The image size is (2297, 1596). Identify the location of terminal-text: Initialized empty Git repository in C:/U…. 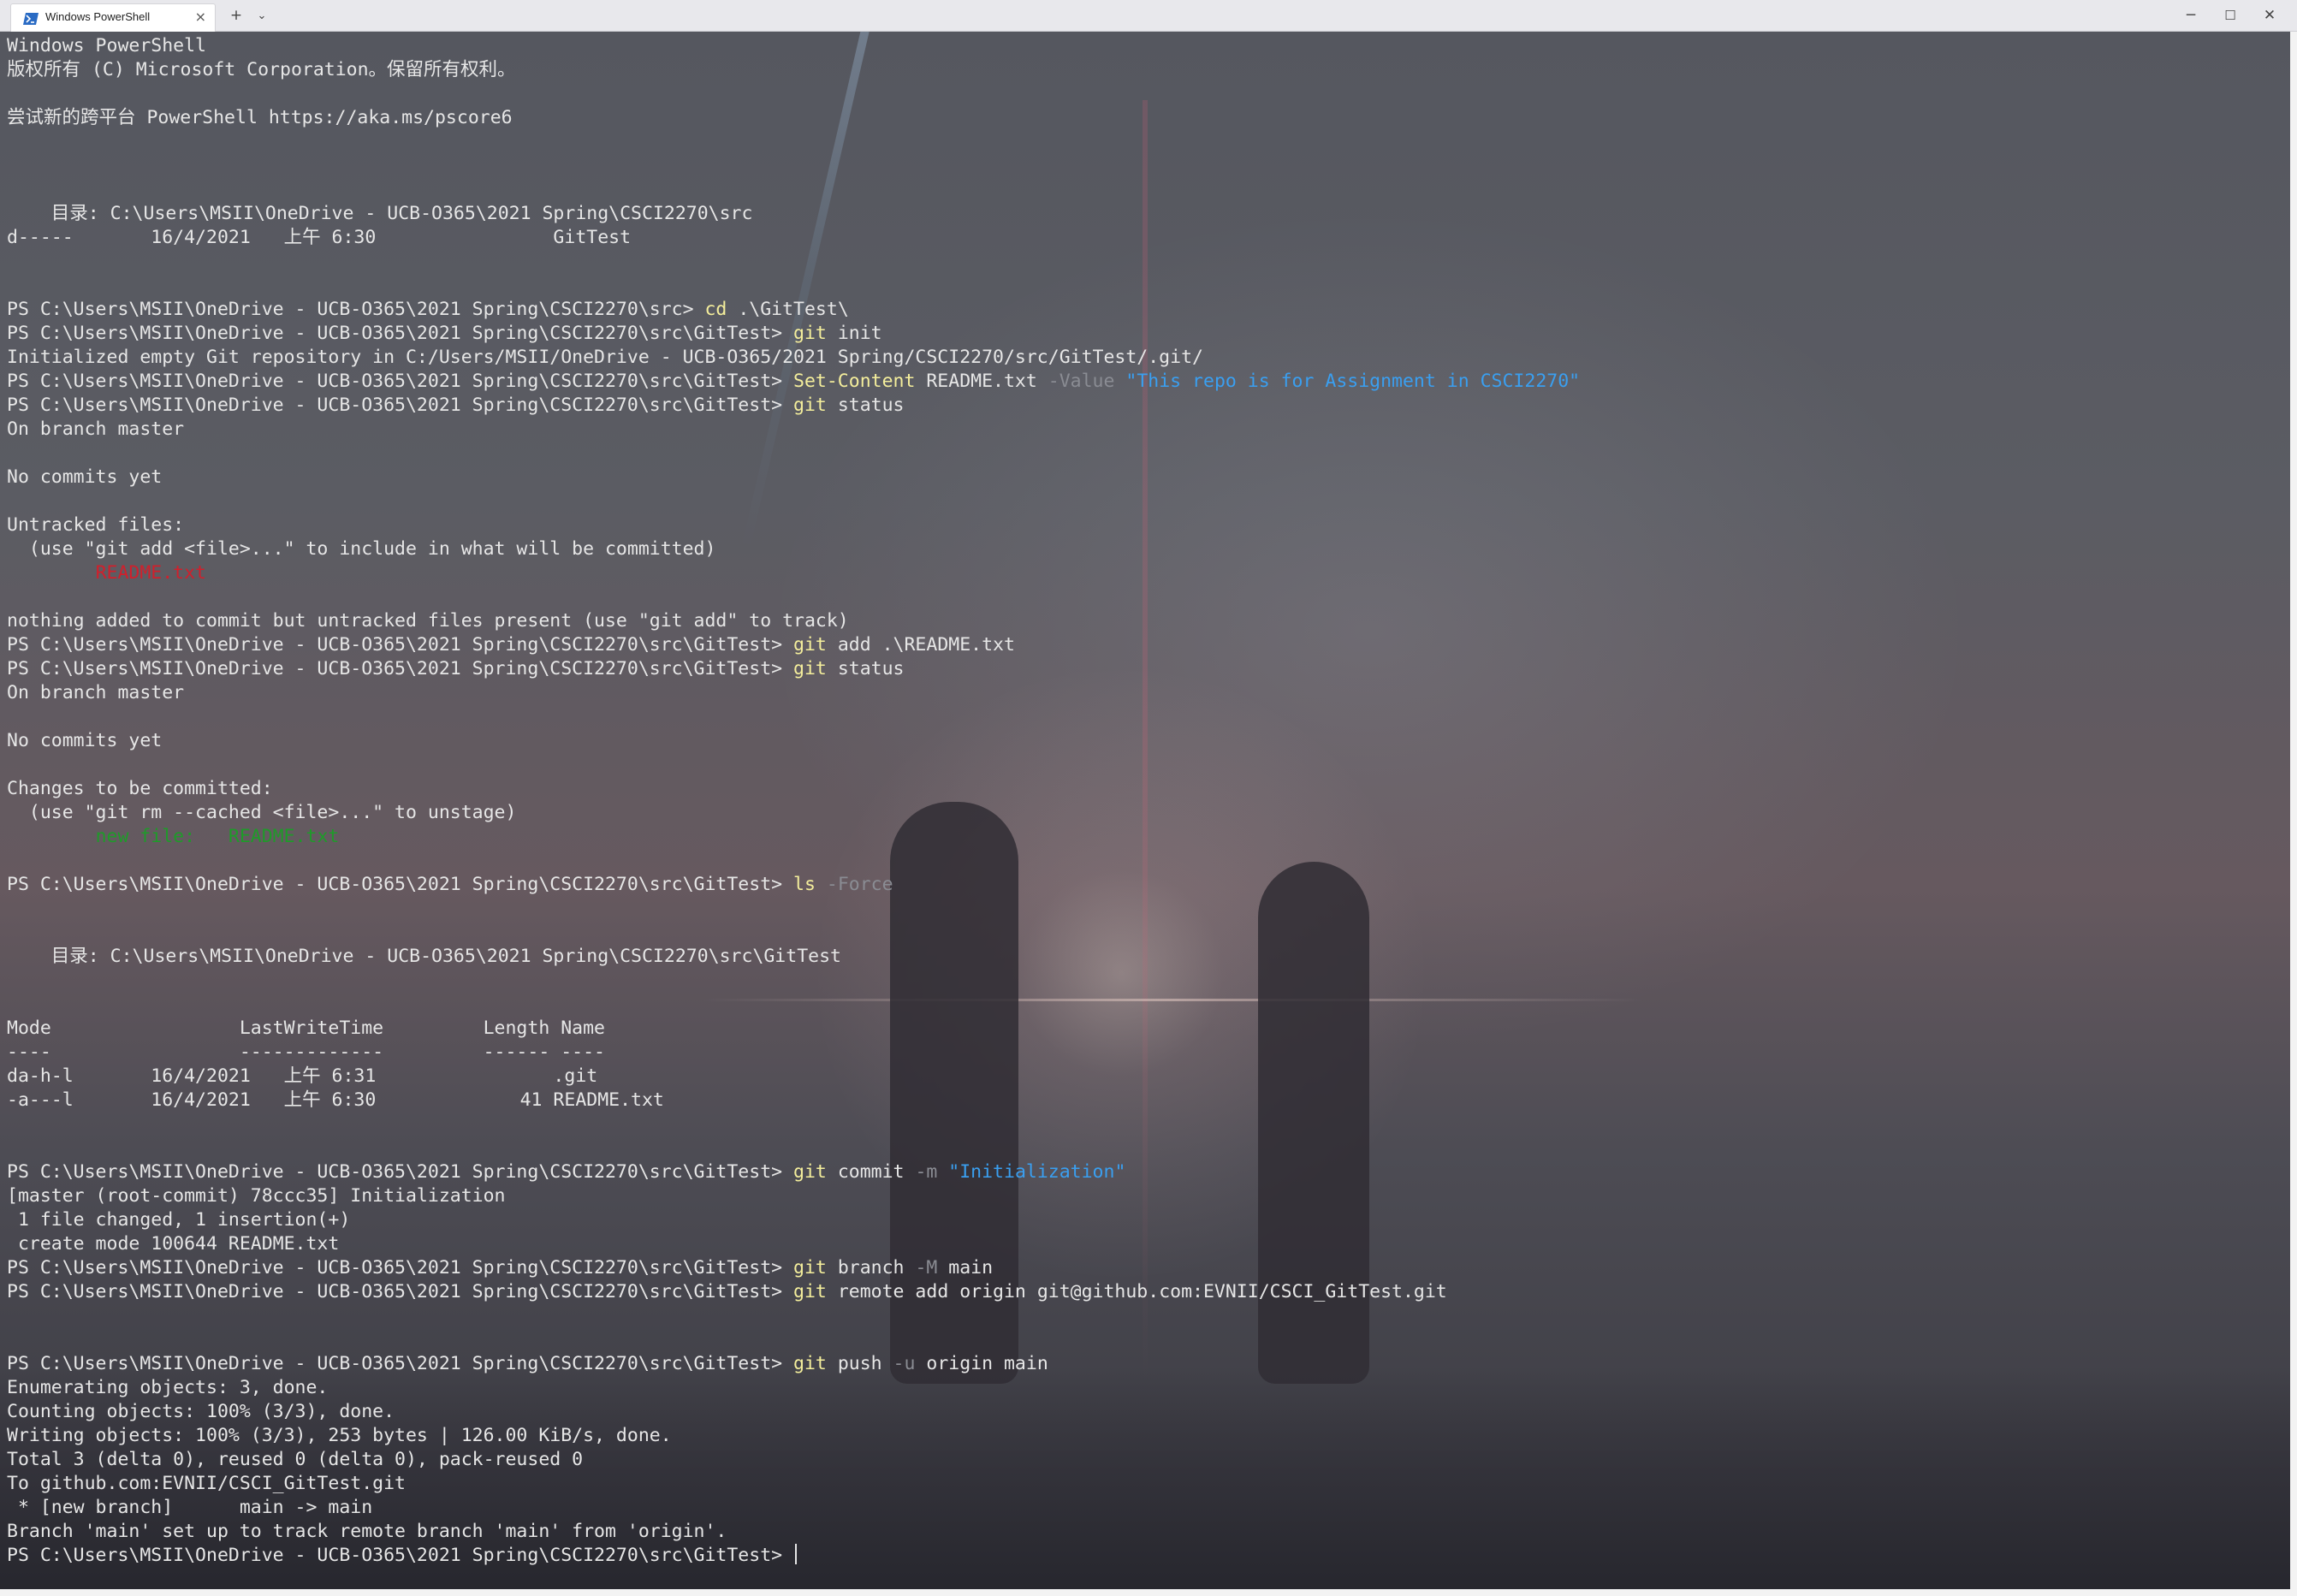
(605, 357).